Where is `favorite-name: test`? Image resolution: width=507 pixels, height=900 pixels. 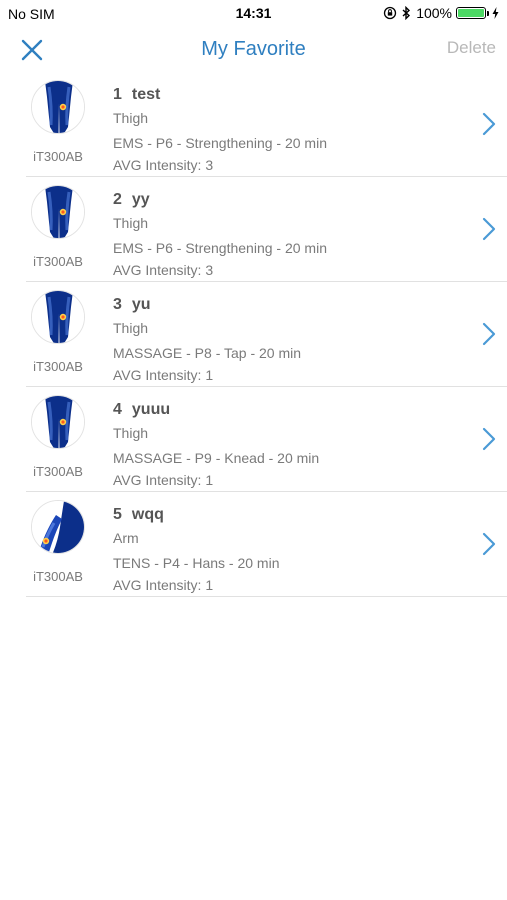
favorite-name: test is located at coordinates (146, 94).